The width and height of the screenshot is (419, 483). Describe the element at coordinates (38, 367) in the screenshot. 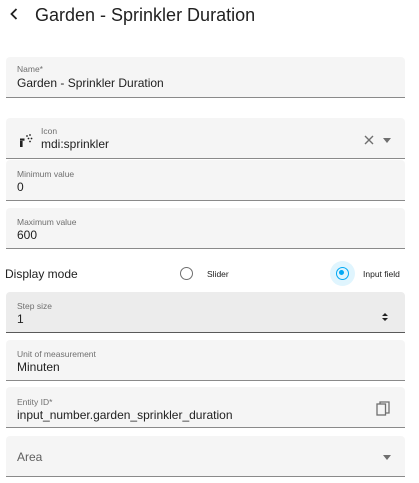

I see `unit-of-measurement-input: Minuten` at that location.